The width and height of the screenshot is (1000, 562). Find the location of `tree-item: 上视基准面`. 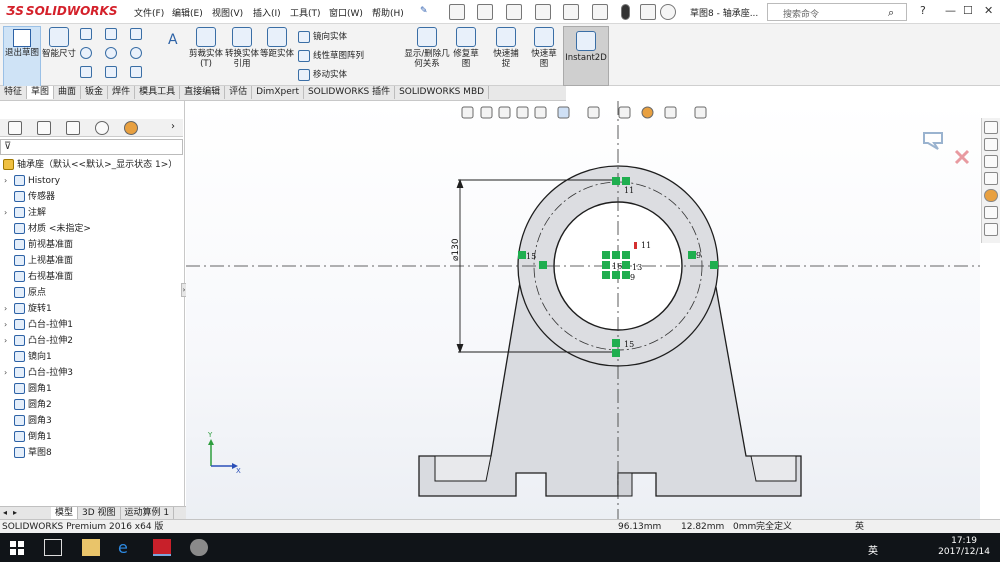

tree-item: 上视基准面 is located at coordinates (38, 261).